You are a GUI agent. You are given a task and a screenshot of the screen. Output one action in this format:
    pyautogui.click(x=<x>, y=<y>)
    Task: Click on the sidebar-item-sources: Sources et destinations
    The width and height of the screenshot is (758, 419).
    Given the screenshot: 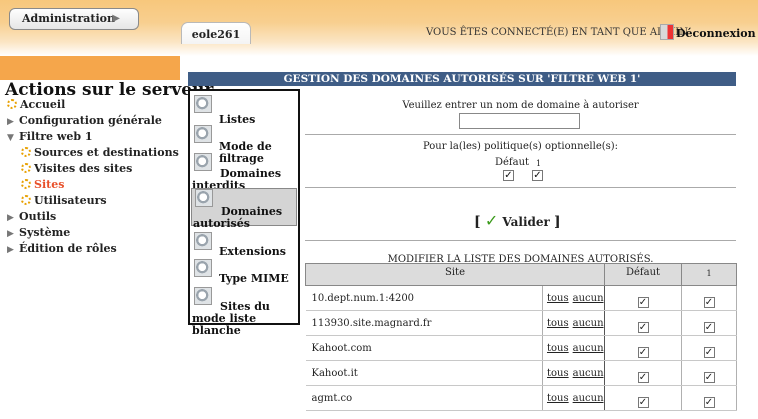 What is the action you would take?
    pyautogui.click(x=94, y=153)
    